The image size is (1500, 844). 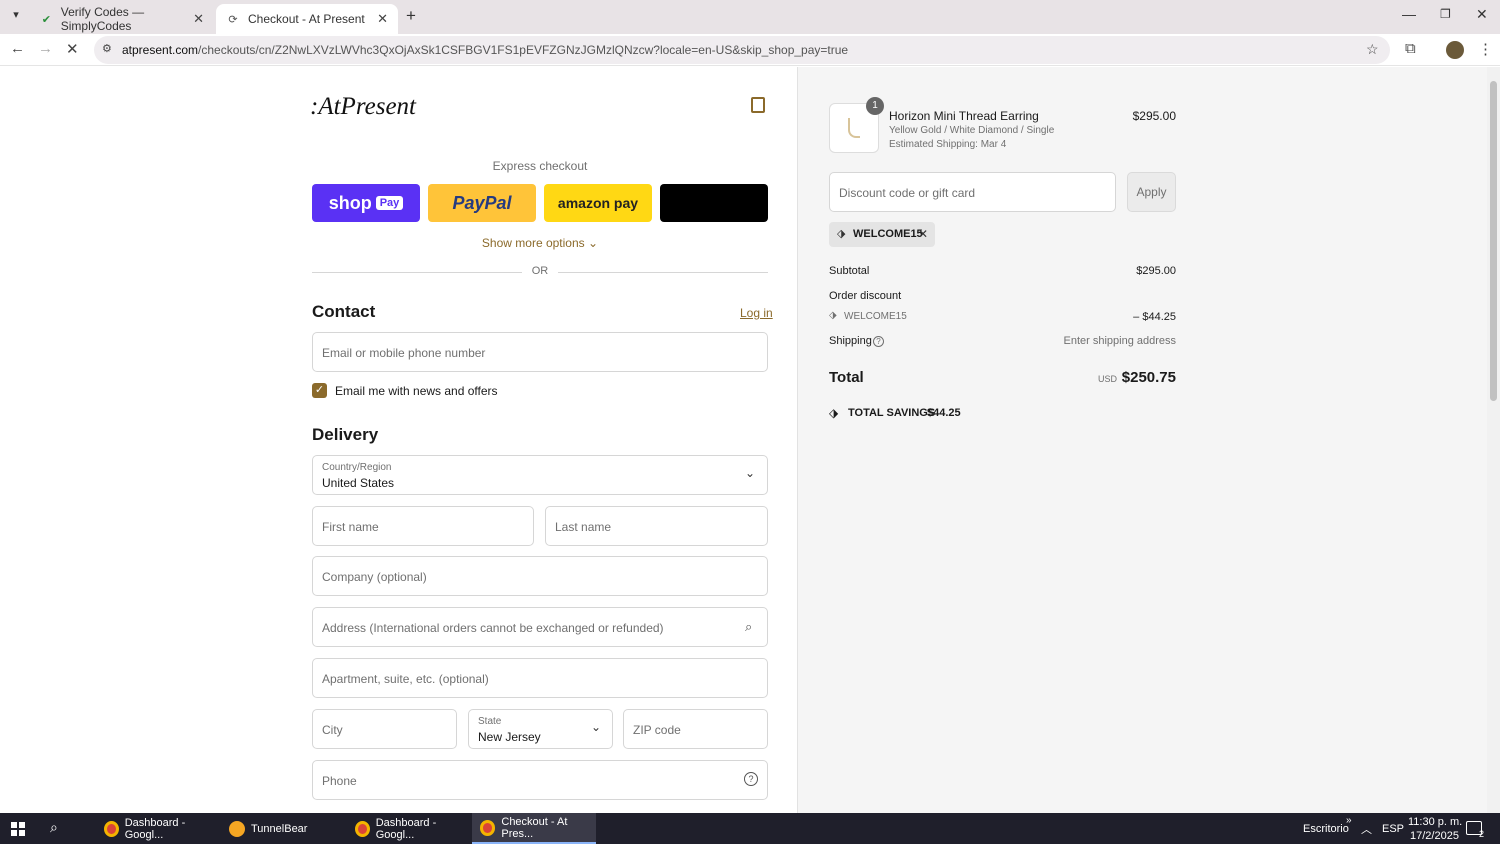 What do you see at coordinates (490, 721) in the screenshot?
I see `state-label: State` at bounding box center [490, 721].